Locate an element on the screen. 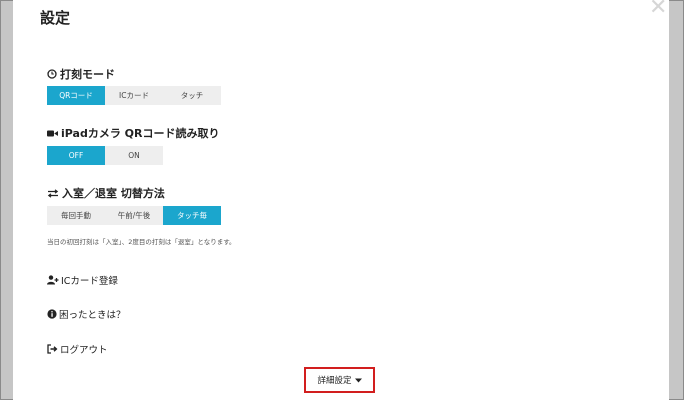  help-label: 困ったときは？ is located at coordinates (92, 315).